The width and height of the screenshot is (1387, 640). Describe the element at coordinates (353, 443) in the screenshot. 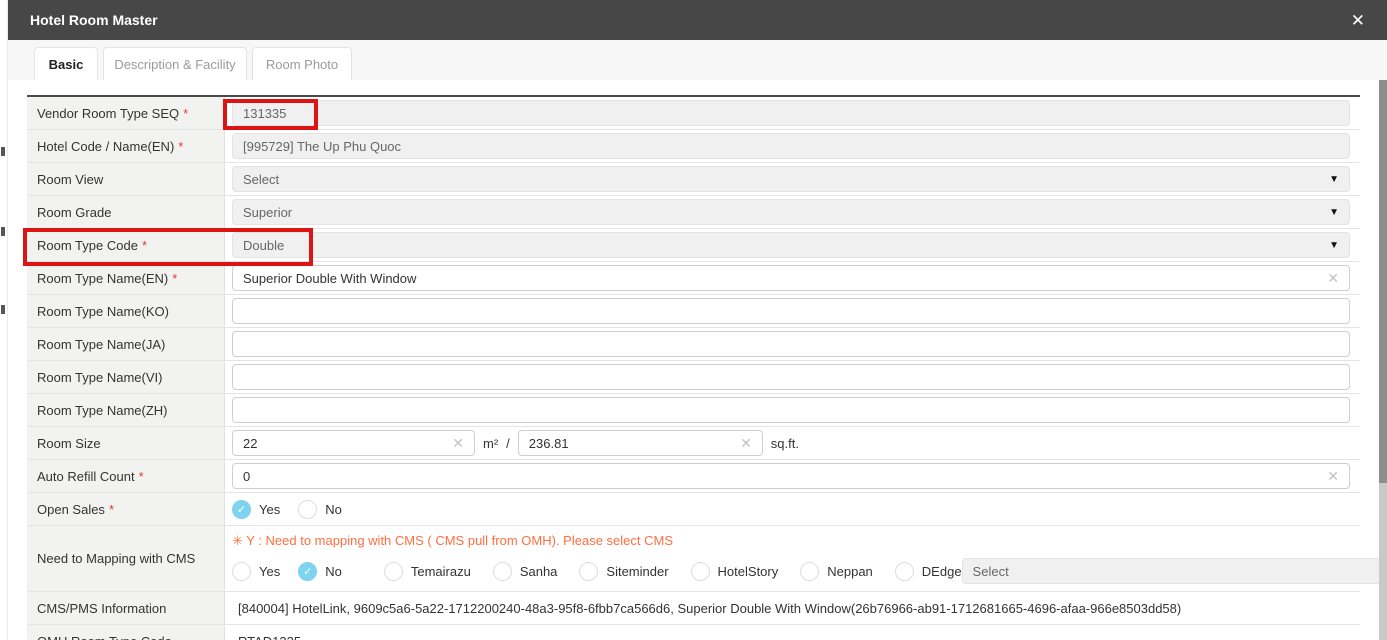

I see `room-size-sqm-input: 22 ✕` at that location.